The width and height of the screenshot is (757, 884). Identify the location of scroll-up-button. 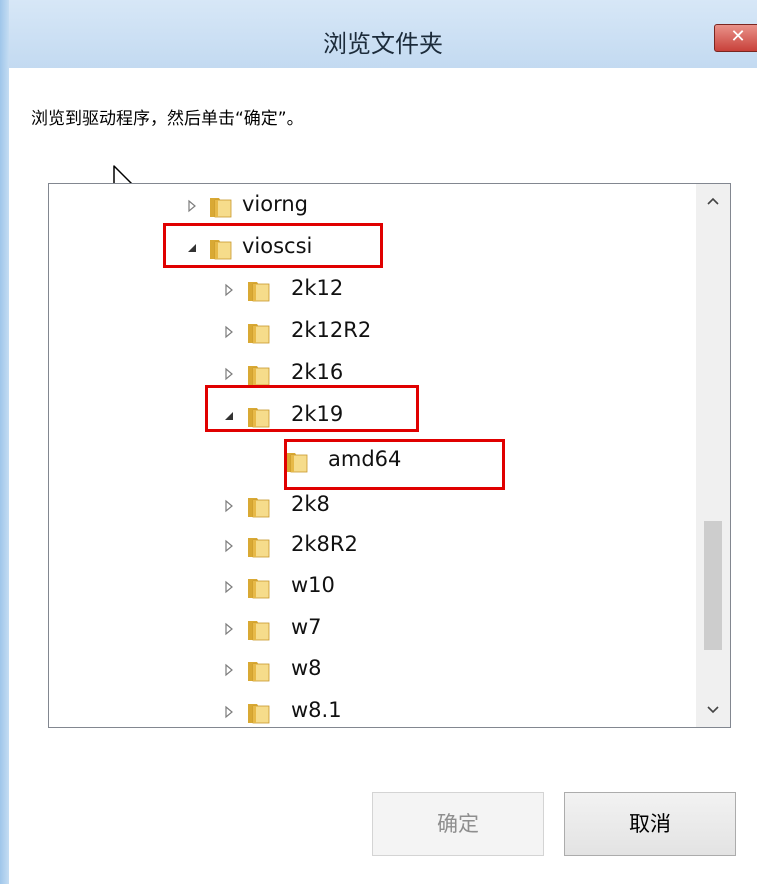
(713, 201).